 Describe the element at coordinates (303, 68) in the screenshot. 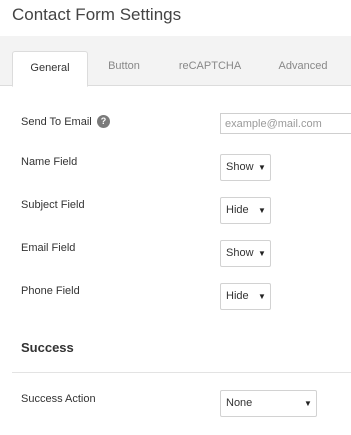

I see `tab-advanced: Advanced` at that location.